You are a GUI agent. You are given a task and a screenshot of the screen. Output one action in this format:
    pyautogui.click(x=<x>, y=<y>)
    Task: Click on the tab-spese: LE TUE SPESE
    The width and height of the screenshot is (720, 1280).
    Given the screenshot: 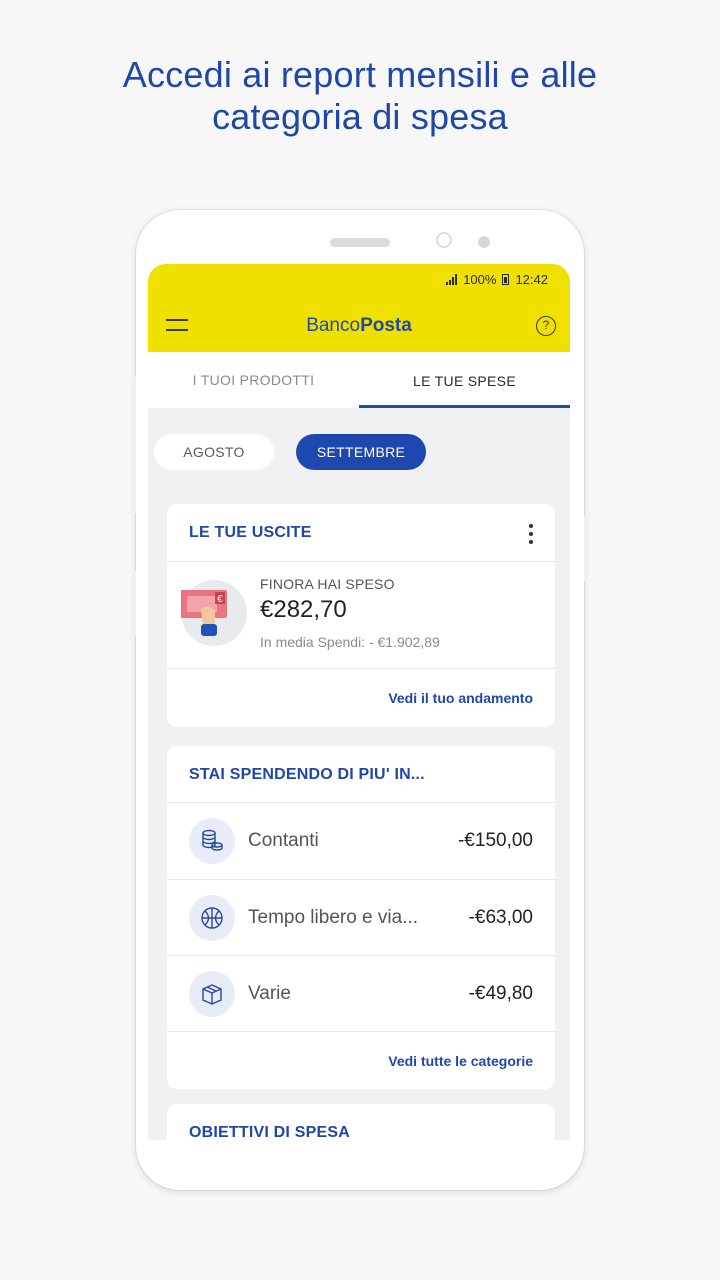 What is the action you would take?
    pyautogui.click(x=464, y=380)
    